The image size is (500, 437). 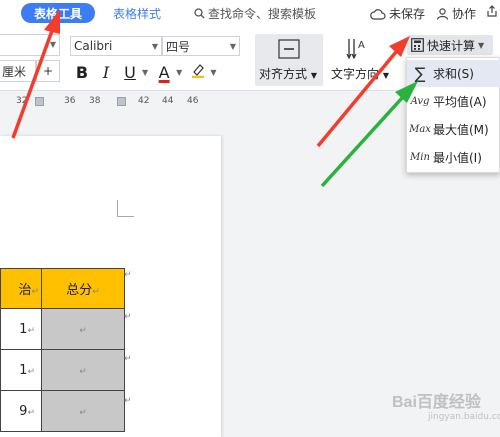 What do you see at coordinates (144, 101) in the screenshot?
I see `ruler-tick: 42` at bounding box center [144, 101].